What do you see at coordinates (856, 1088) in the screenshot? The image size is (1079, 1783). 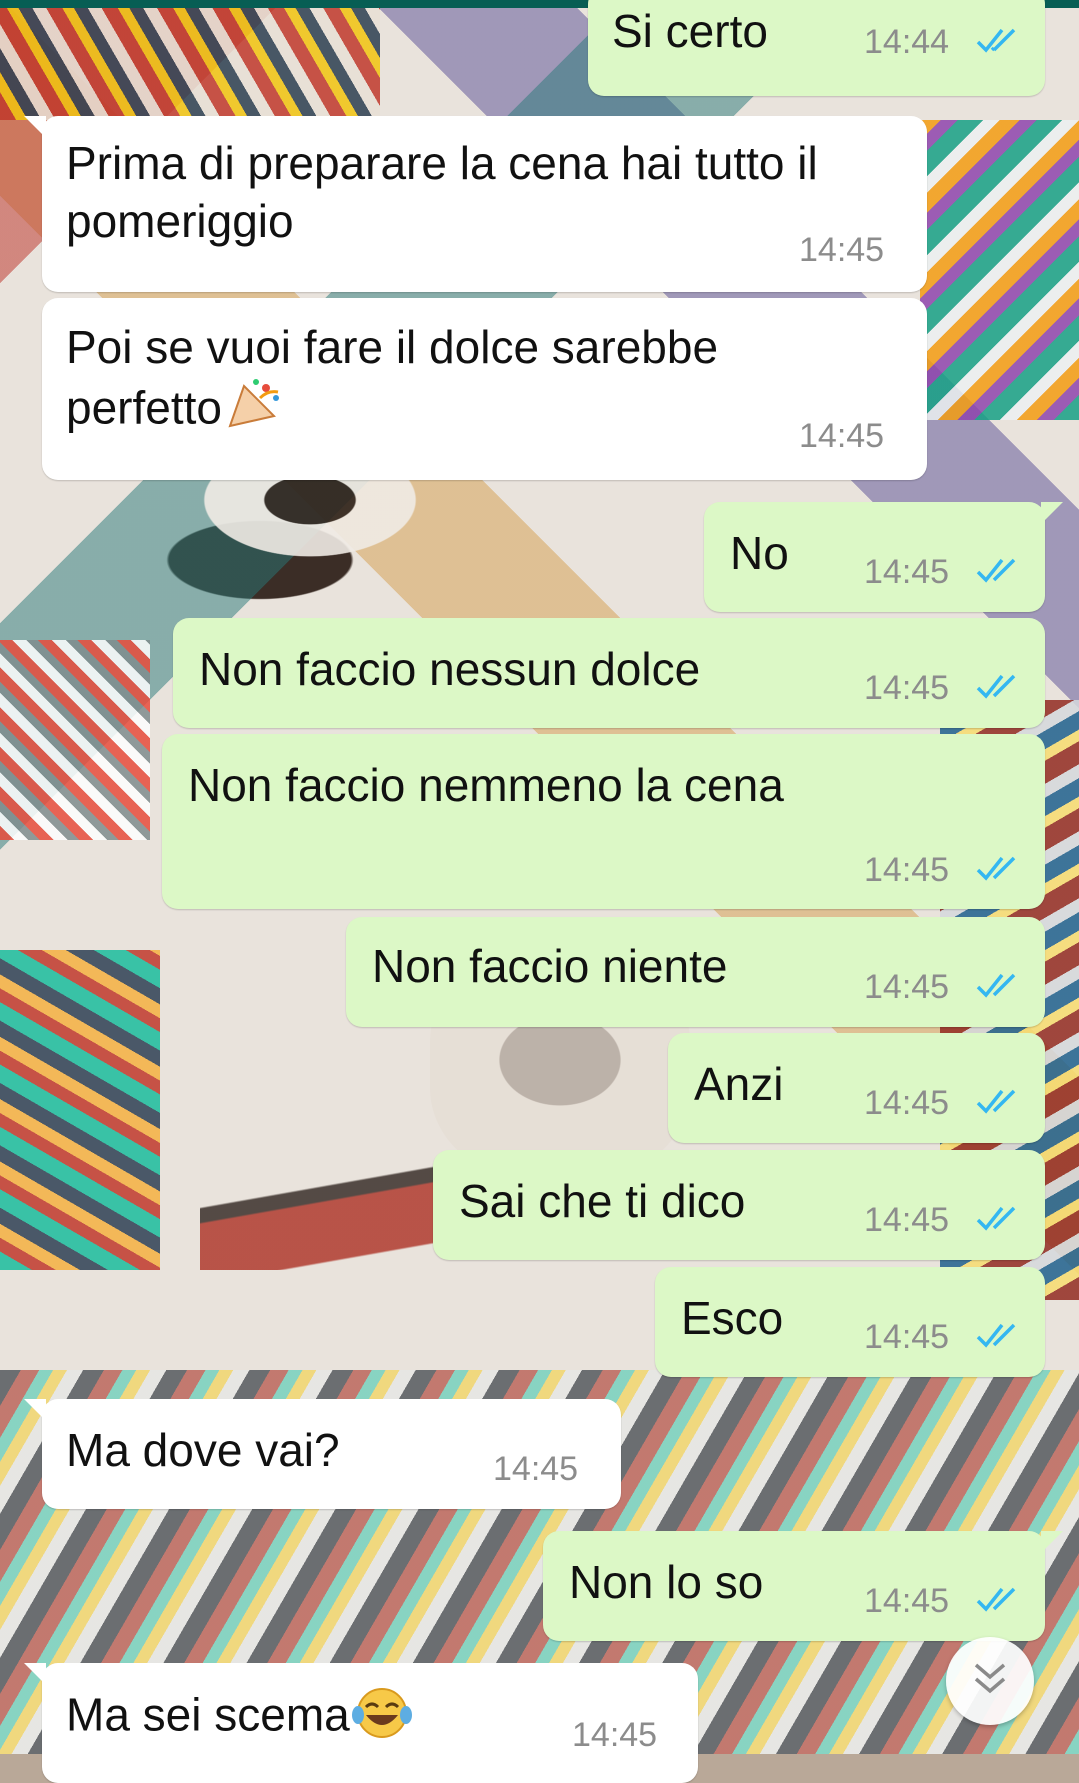 I see `message-bubble-outgoing: Anzi 14:45` at bounding box center [856, 1088].